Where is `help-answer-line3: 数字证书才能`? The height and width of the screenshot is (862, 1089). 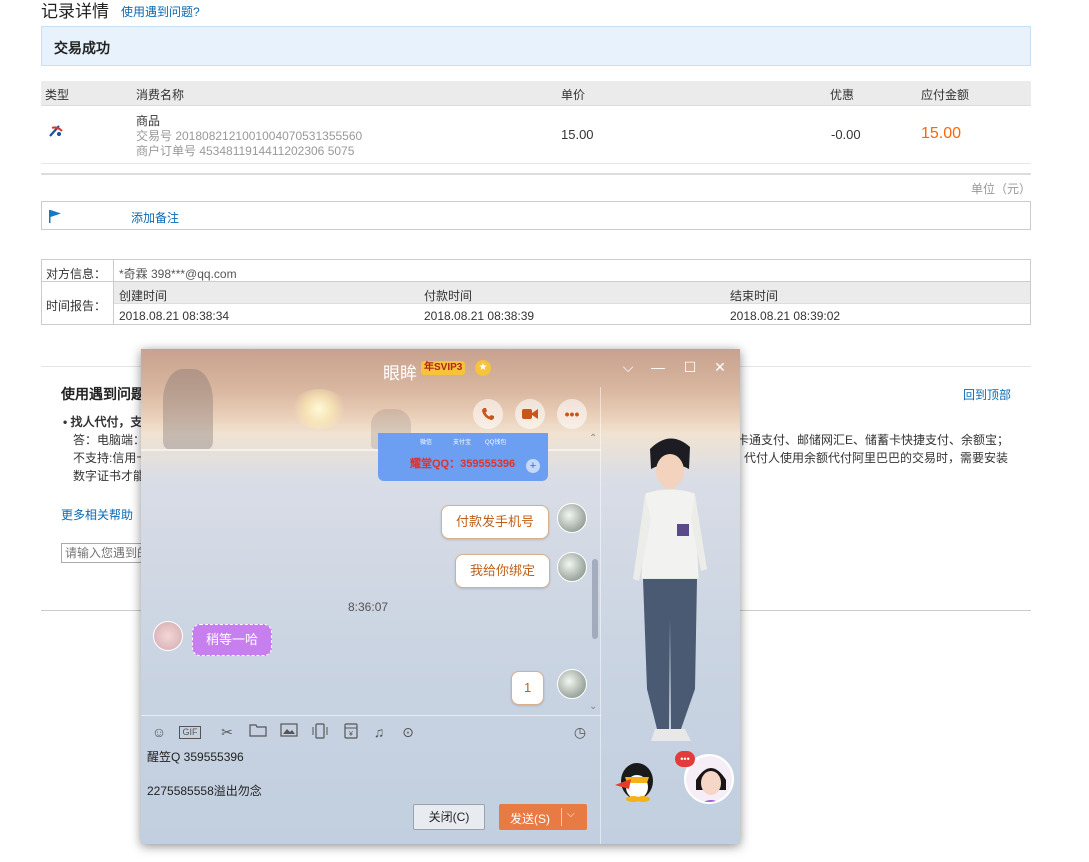
help-answer-line3: 数字证书才能 is located at coordinates (109, 476).